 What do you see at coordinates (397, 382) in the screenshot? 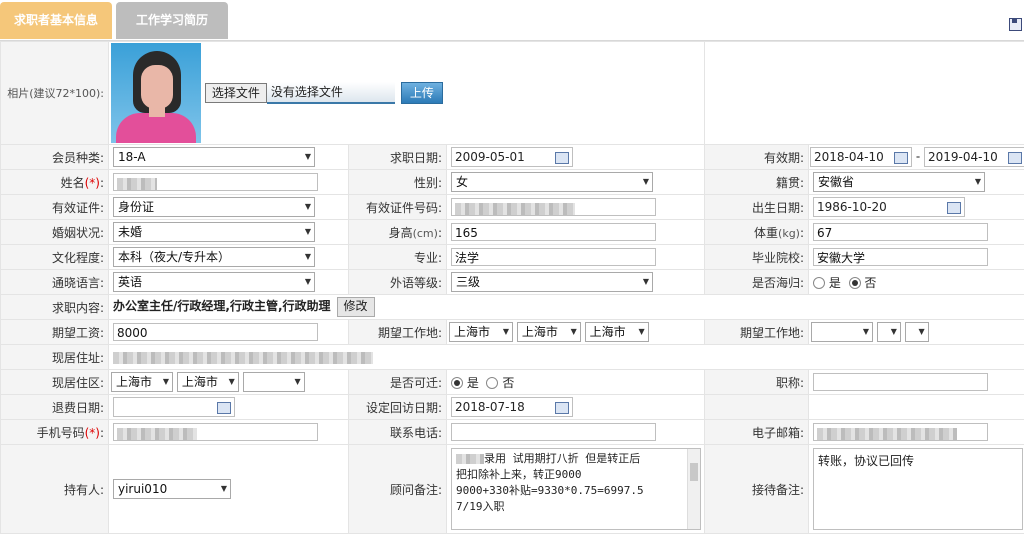
I see `relocate-label: 是否可迁:` at bounding box center [397, 382].